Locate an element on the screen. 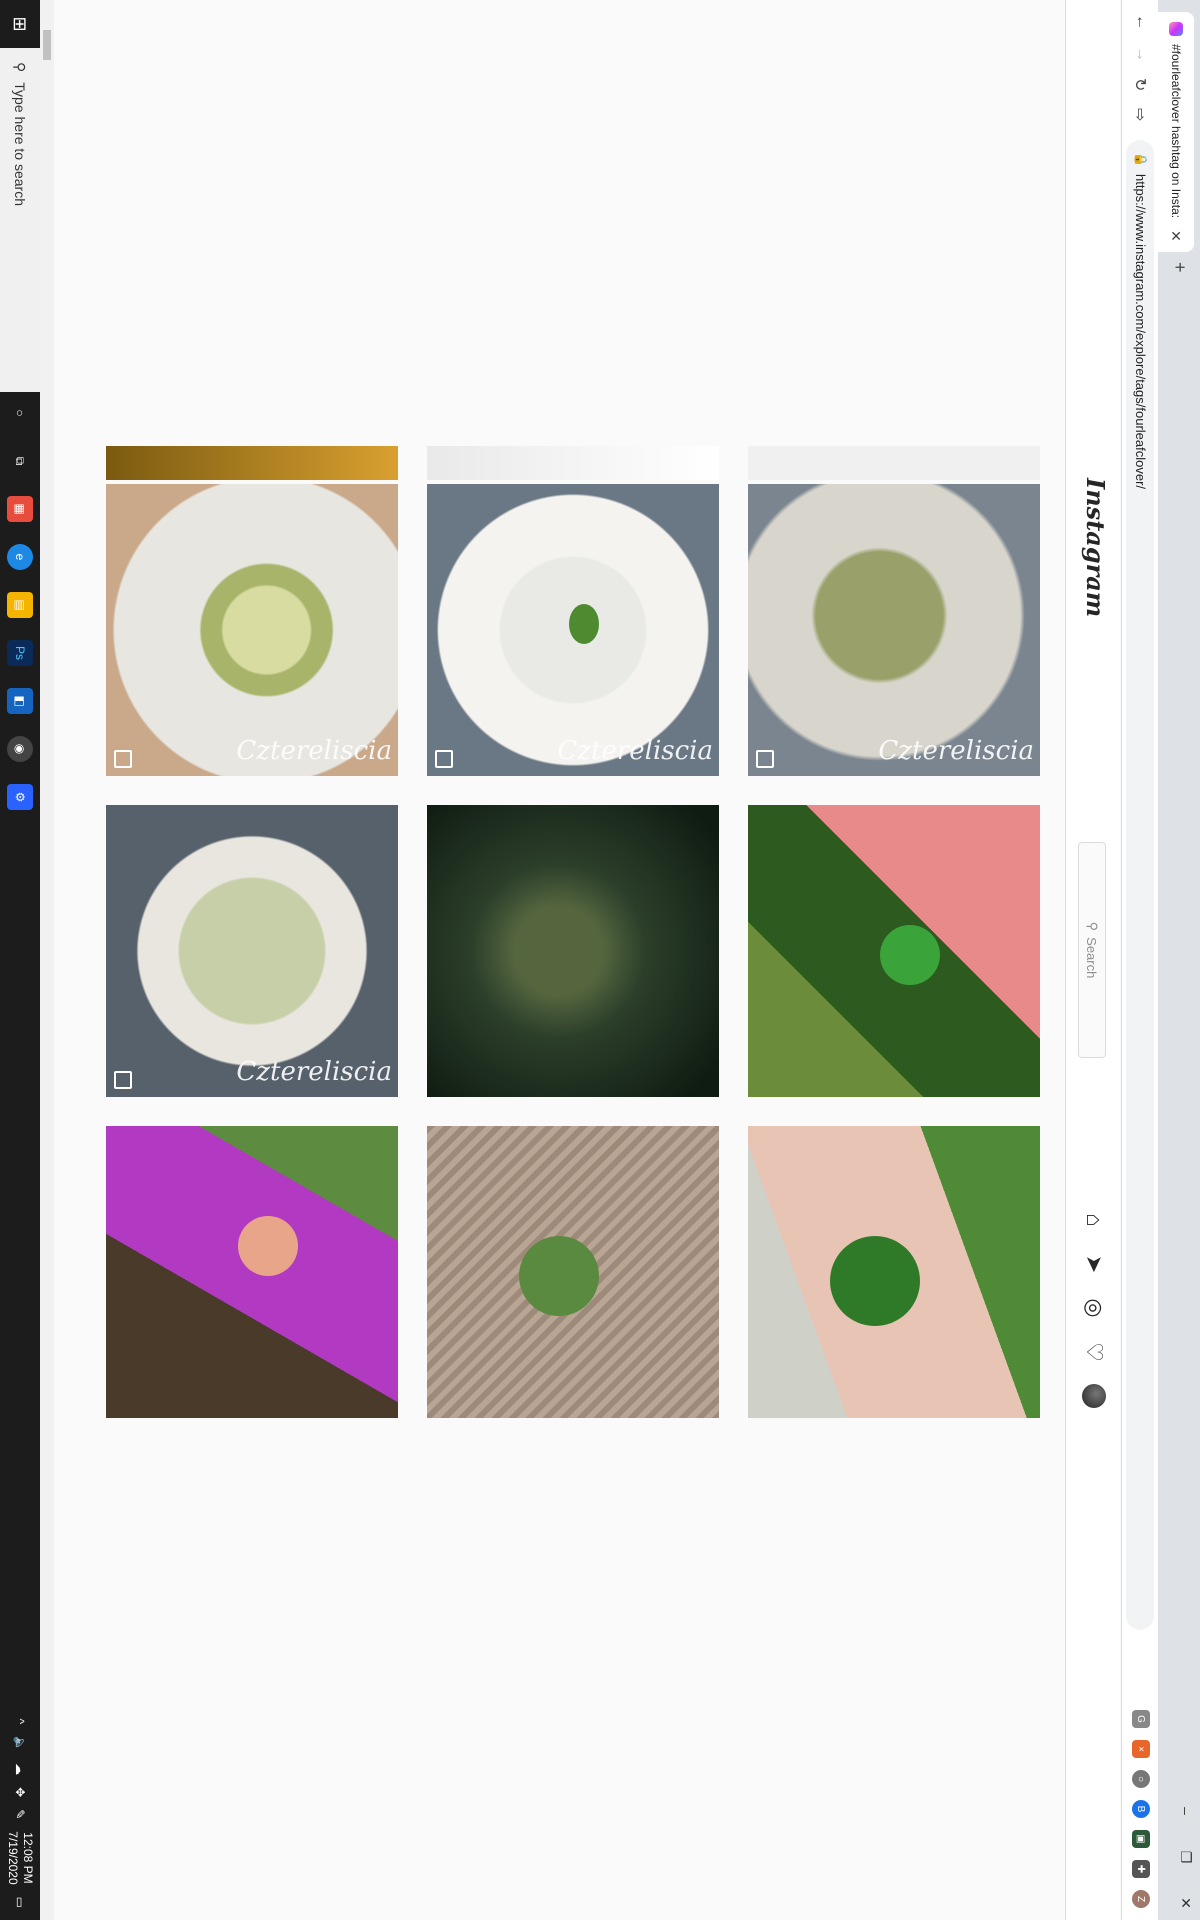 The height and width of the screenshot is (1920, 1200). instagram-header: Instagram ⚲ Search ⌂ ➤ ◎ ♡ is located at coordinates (1092, 960).